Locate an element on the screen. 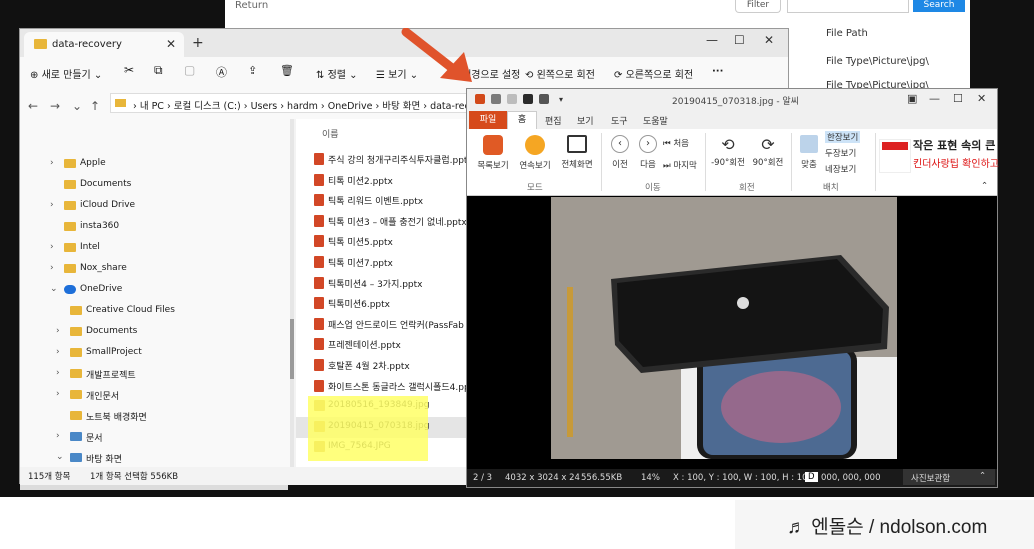  fit-button: 맞춤 is located at coordinates (809, 152).